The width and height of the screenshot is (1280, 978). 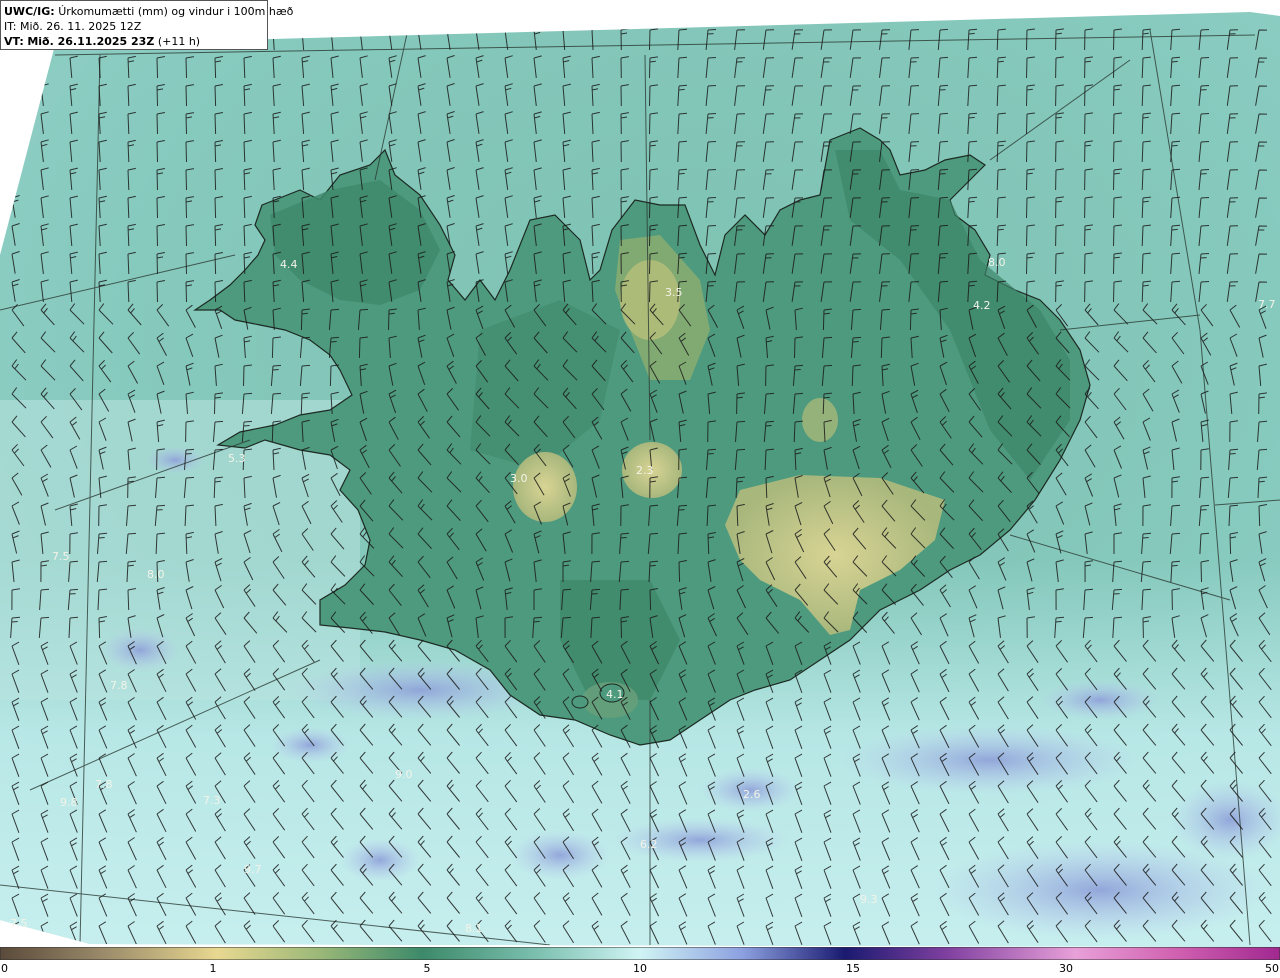 What do you see at coordinates (212, 800) in the screenshot?
I see `map-value: 7.3` at bounding box center [212, 800].